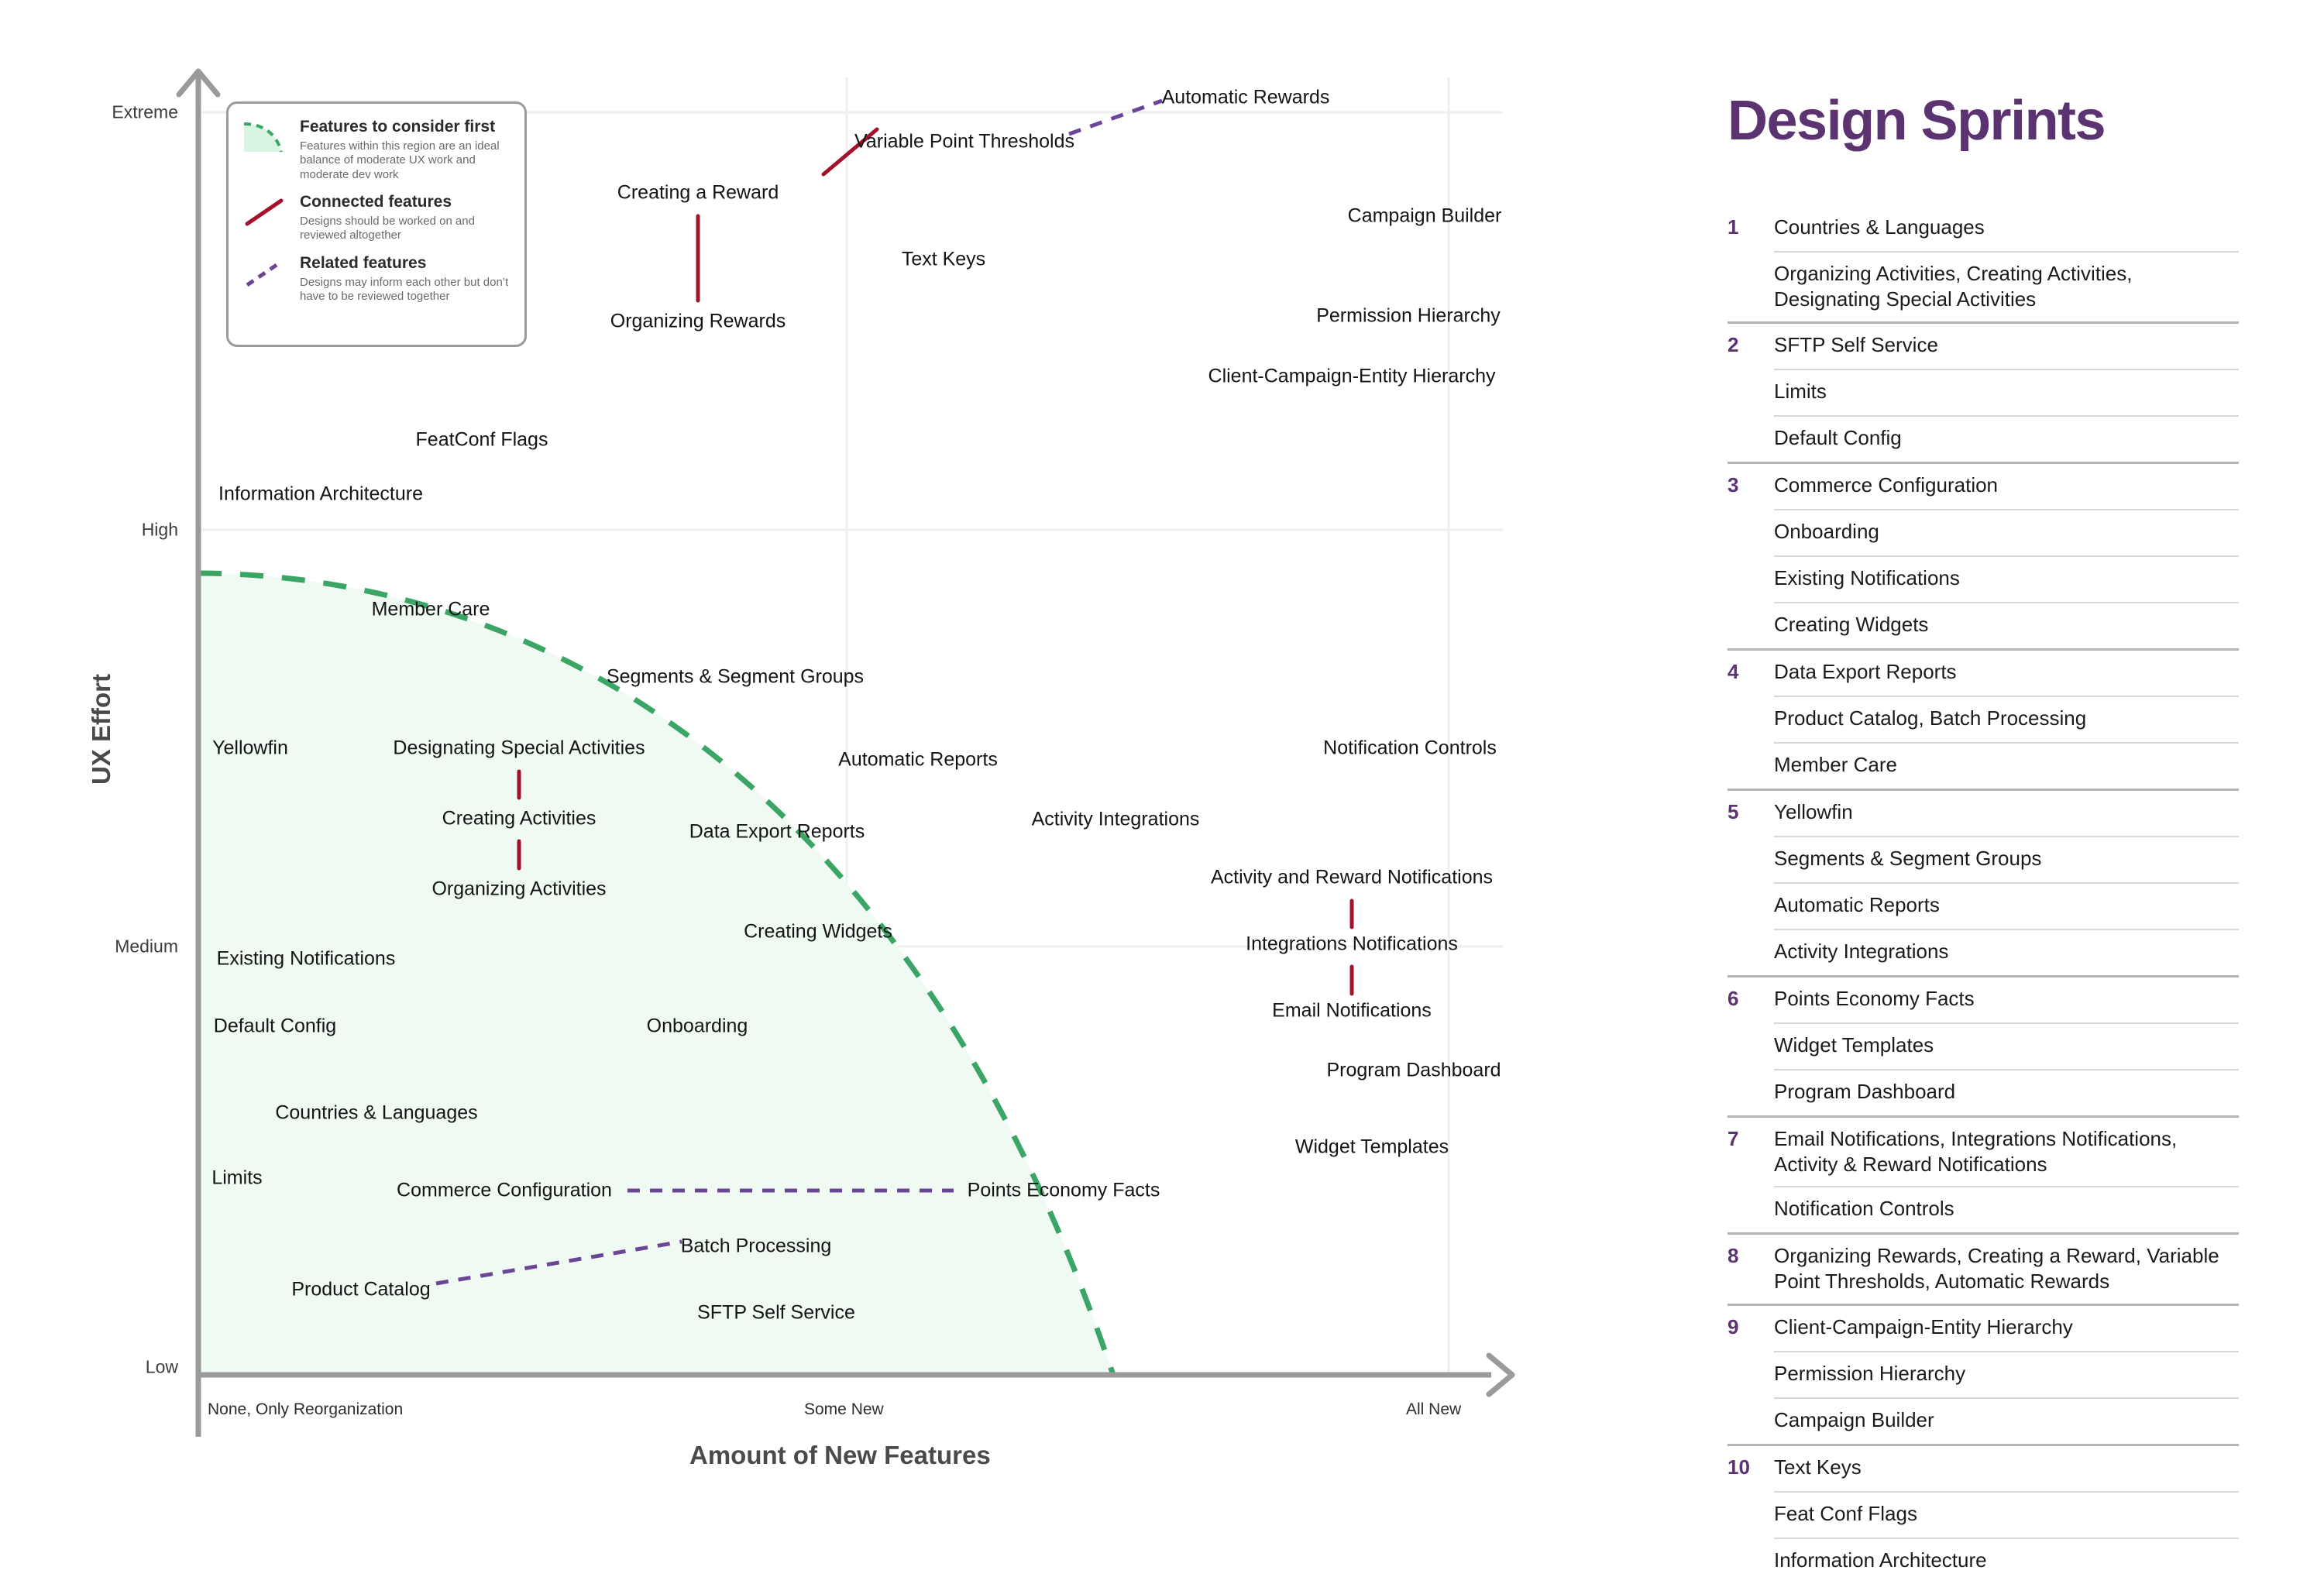 The height and width of the screenshot is (1584, 2324). What do you see at coordinates (1864, 1209) in the screenshot?
I see `sprint-label: Notification Controls` at bounding box center [1864, 1209].